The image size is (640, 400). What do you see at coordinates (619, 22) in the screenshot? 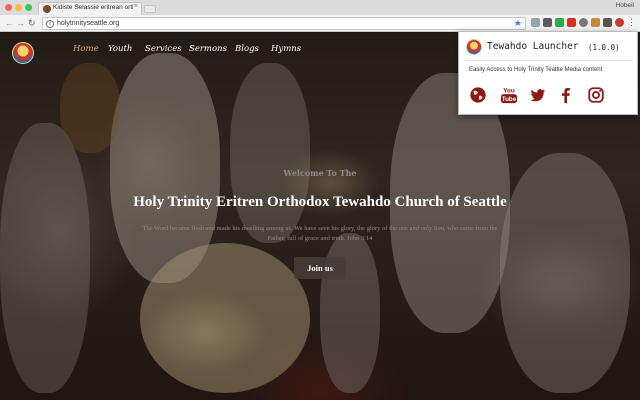
I see `tewahdo-launcher-icon` at bounding box center [619, 22].